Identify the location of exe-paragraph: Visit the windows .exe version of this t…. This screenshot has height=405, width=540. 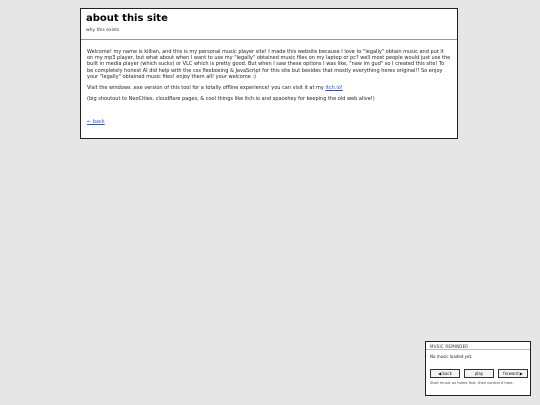
(269, 88).